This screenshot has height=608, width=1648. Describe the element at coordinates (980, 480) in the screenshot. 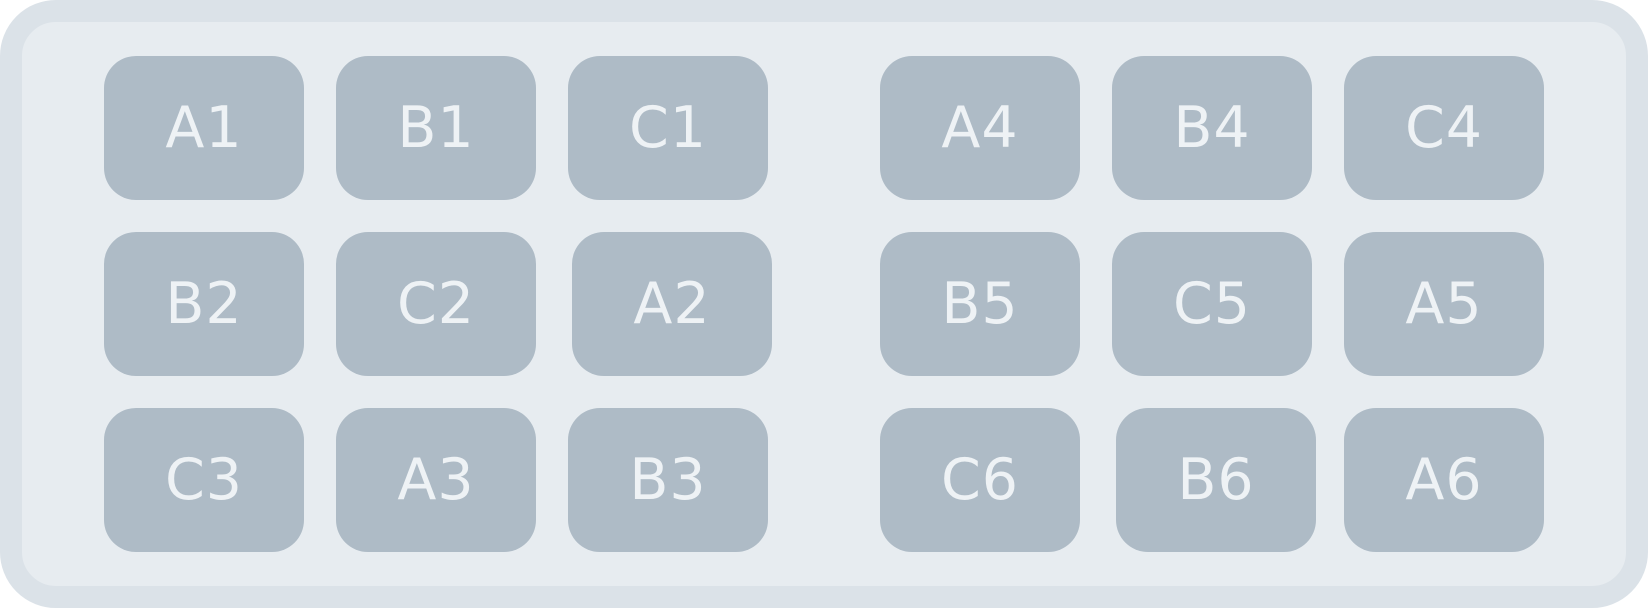

I see `tile-c6: C6` at that location.